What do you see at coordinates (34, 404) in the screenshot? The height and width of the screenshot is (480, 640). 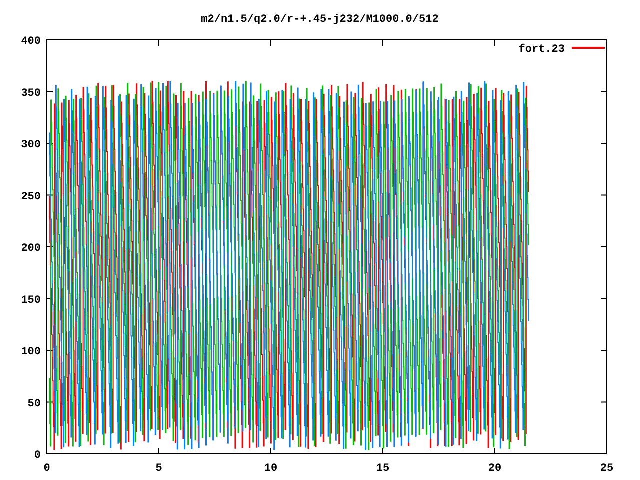 I see `y-tick-label: 50` at bounding box center [34, 404].